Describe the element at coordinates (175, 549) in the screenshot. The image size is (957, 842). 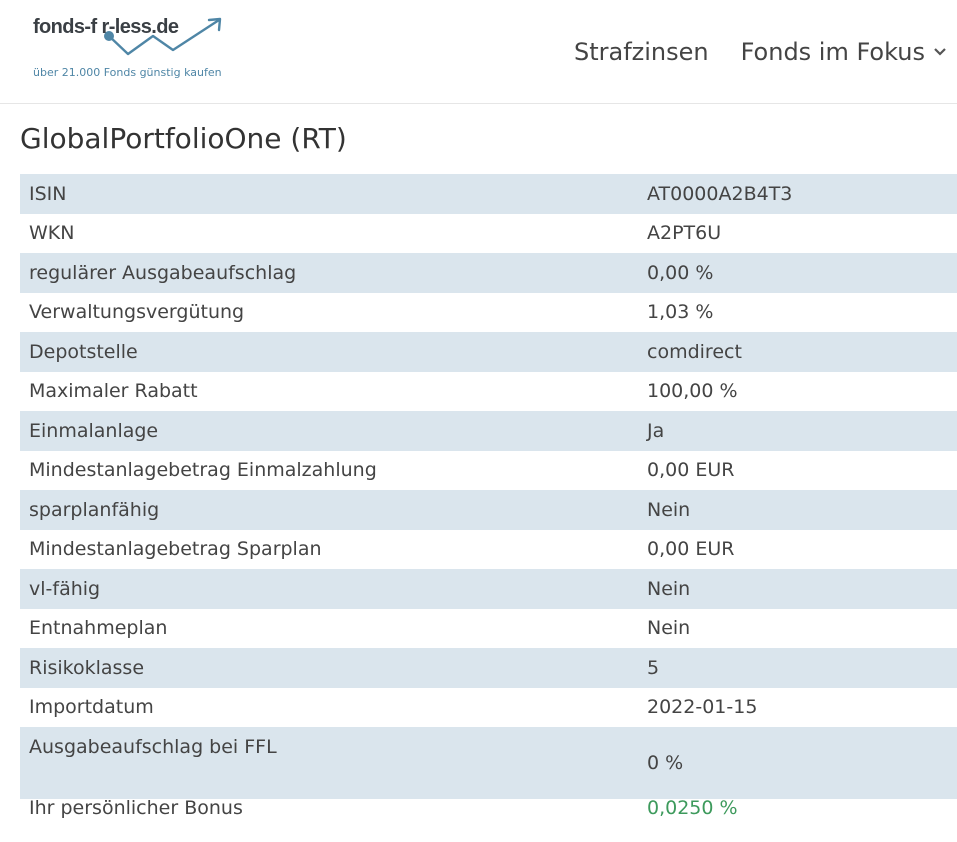
I see `row-label: Mindestanlagebetrag Sparplan` at that location.